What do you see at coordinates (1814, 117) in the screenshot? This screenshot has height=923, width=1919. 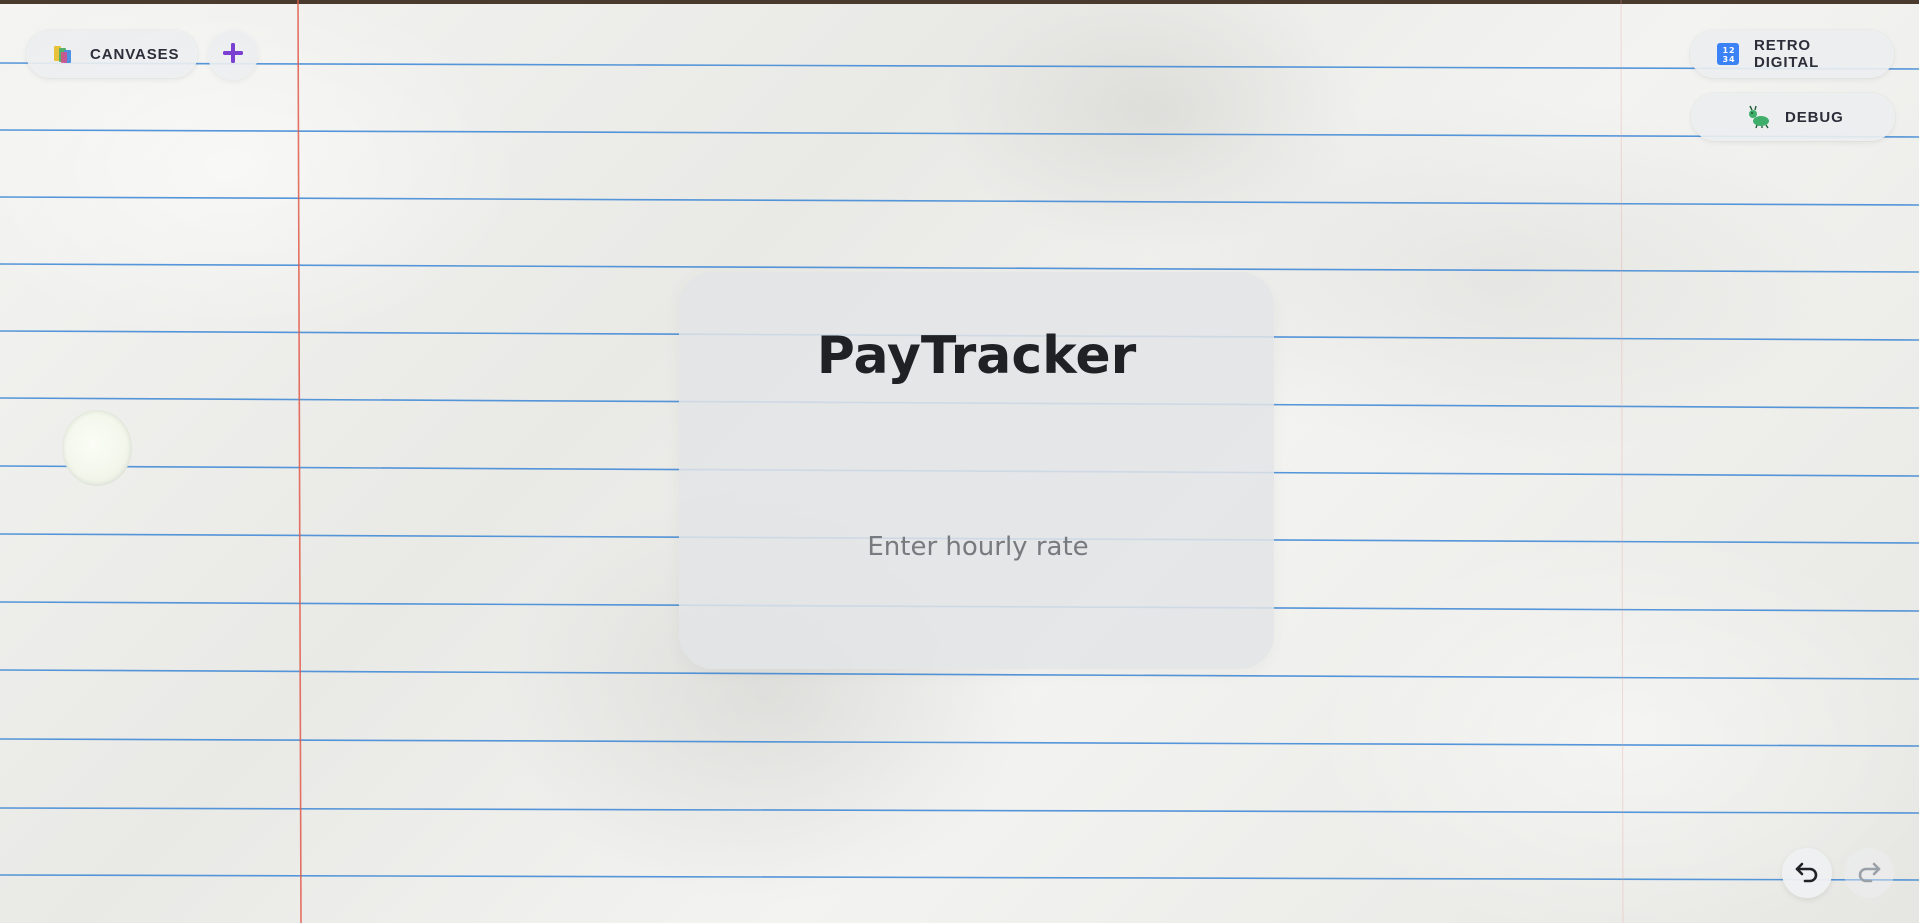 I see `debug-label: DEBUG` at bounding box center [1814, 117].